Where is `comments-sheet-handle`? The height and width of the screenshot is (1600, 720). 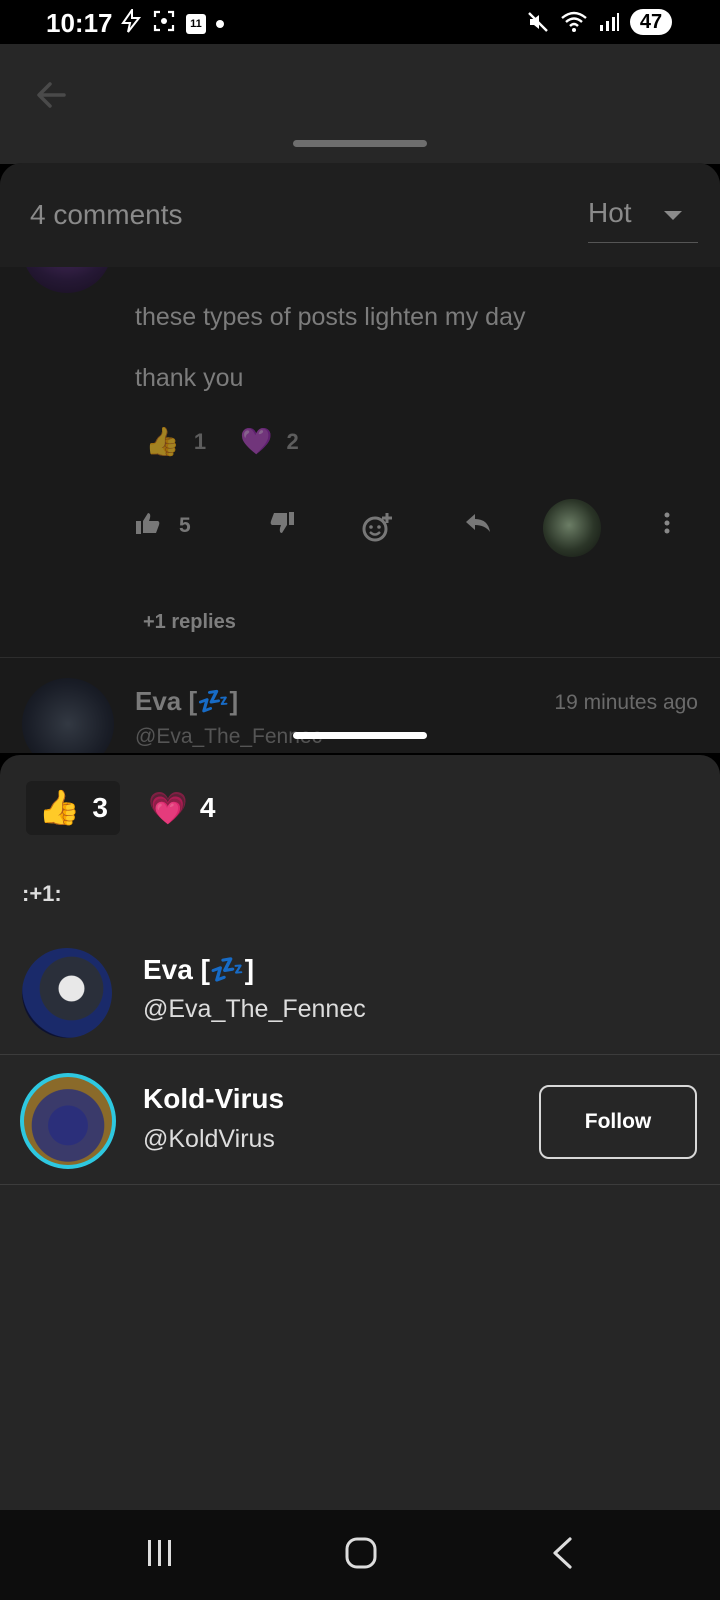 comments-sheet-handle is located at coordinates (360, 143).